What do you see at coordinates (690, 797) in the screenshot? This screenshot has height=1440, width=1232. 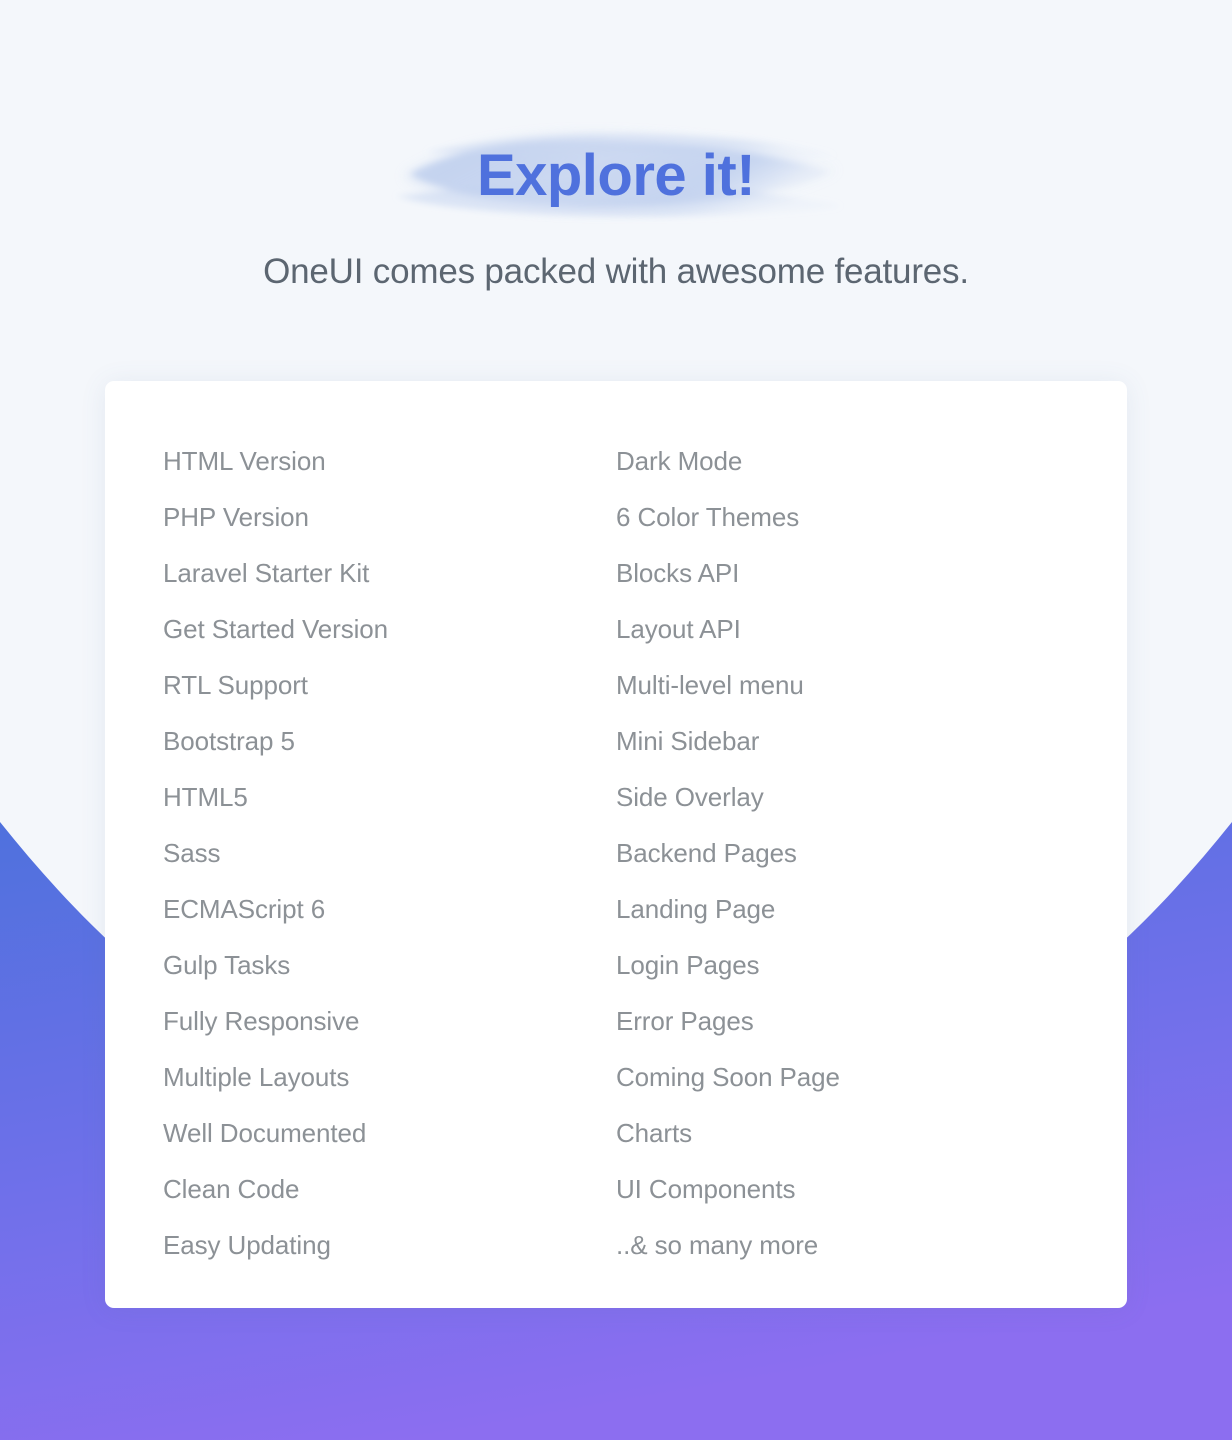 I see `feature-item: Side Overlay` at bounding box center [690, 797].